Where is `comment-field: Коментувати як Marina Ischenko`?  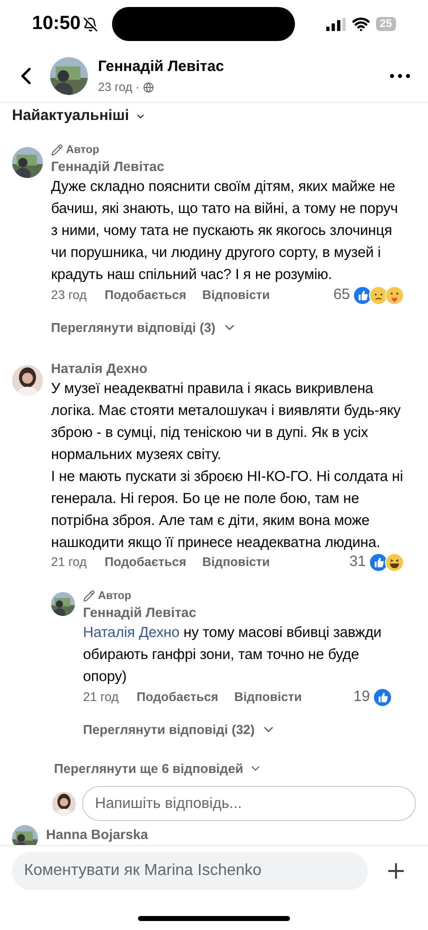 comment-field: Коментувати як Marina Ischenko is located at coordinates (190, 871).